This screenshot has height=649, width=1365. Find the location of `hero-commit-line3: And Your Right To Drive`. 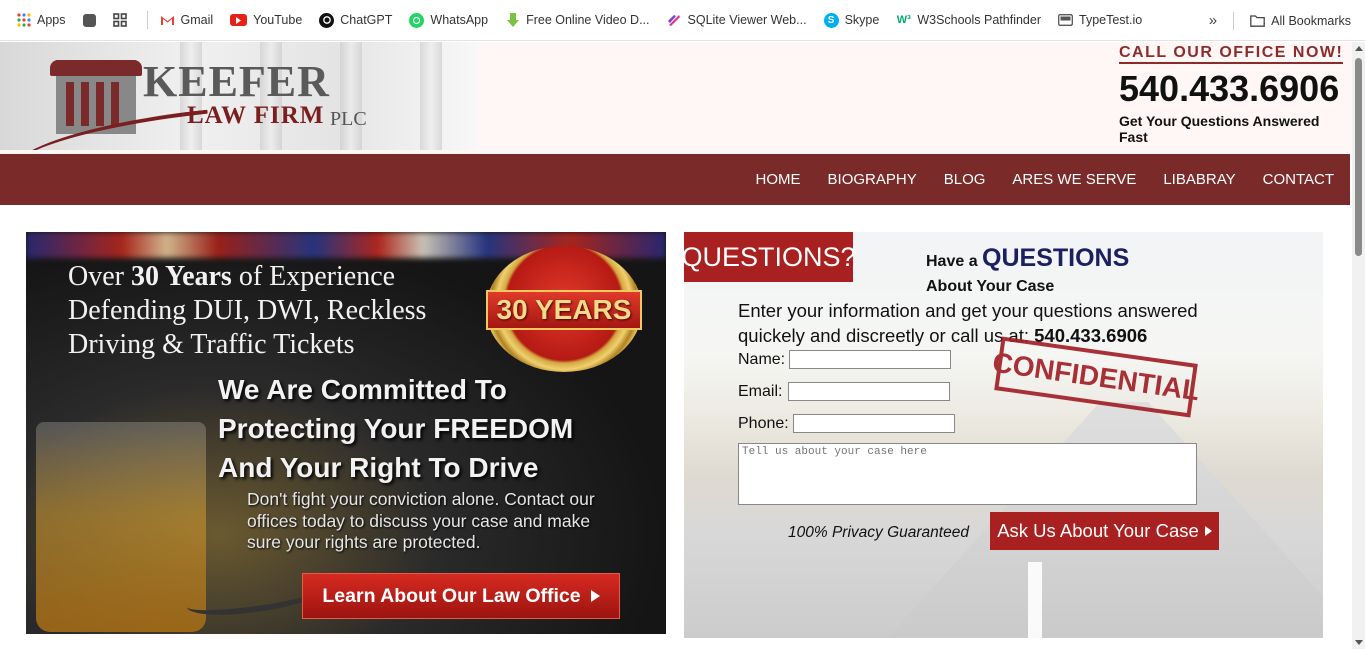

hero-commit-line3: And Your Right To Drive is located at coordinates (378, 467).